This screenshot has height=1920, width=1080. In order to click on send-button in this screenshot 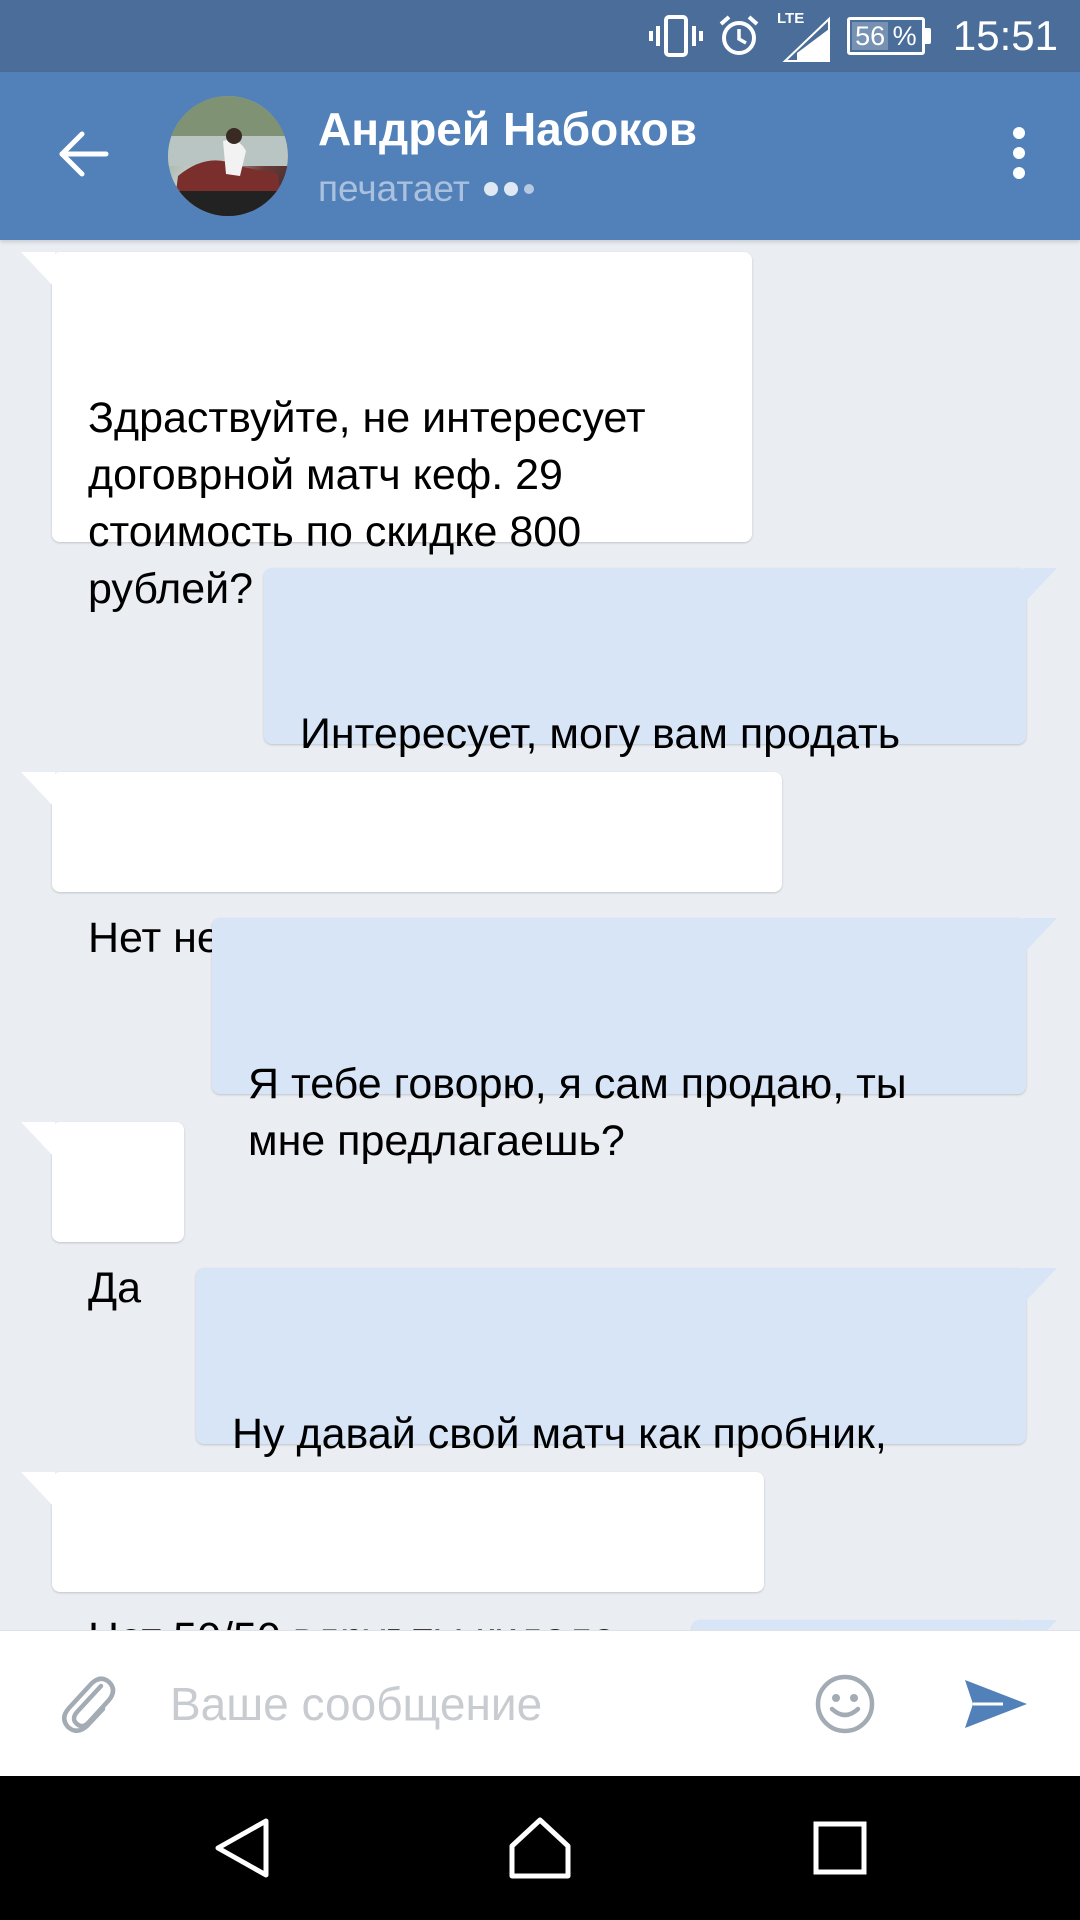, I will do `click(996, 1704)`.